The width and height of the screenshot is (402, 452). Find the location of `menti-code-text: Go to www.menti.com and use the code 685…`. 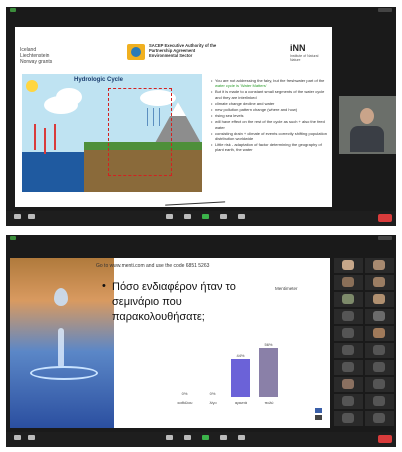

menti-code-text: Go to www.menti.com and use the code 685… is located at coordinates (153, 266).